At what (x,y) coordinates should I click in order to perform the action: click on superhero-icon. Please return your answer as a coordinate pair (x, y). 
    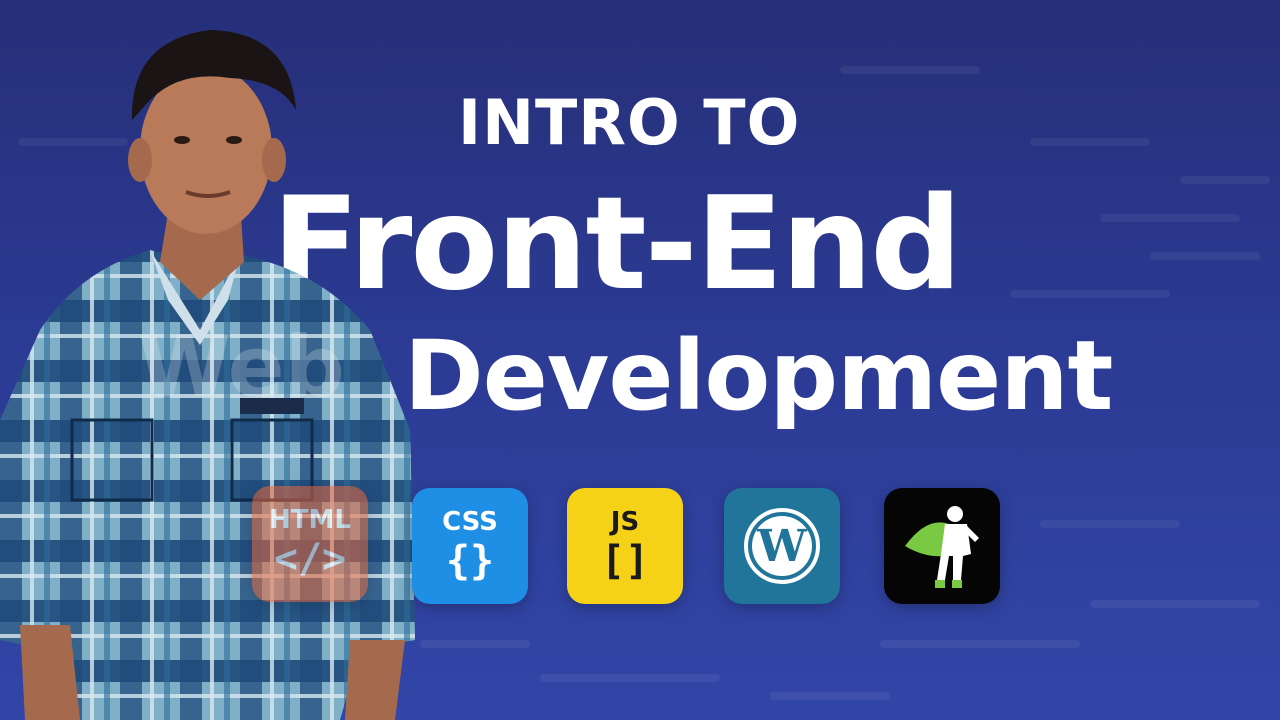
    Looking at the image, I should click on (942, 546).